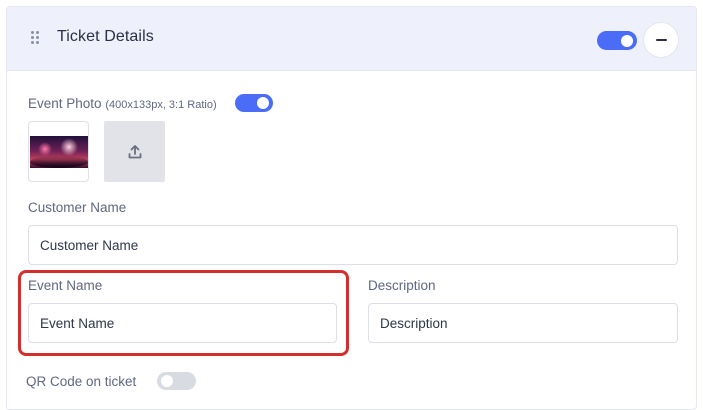 This screenshot has height=410, width=703. I want to click on qr-code-label: QR Code on ticket, so click(81, 381).